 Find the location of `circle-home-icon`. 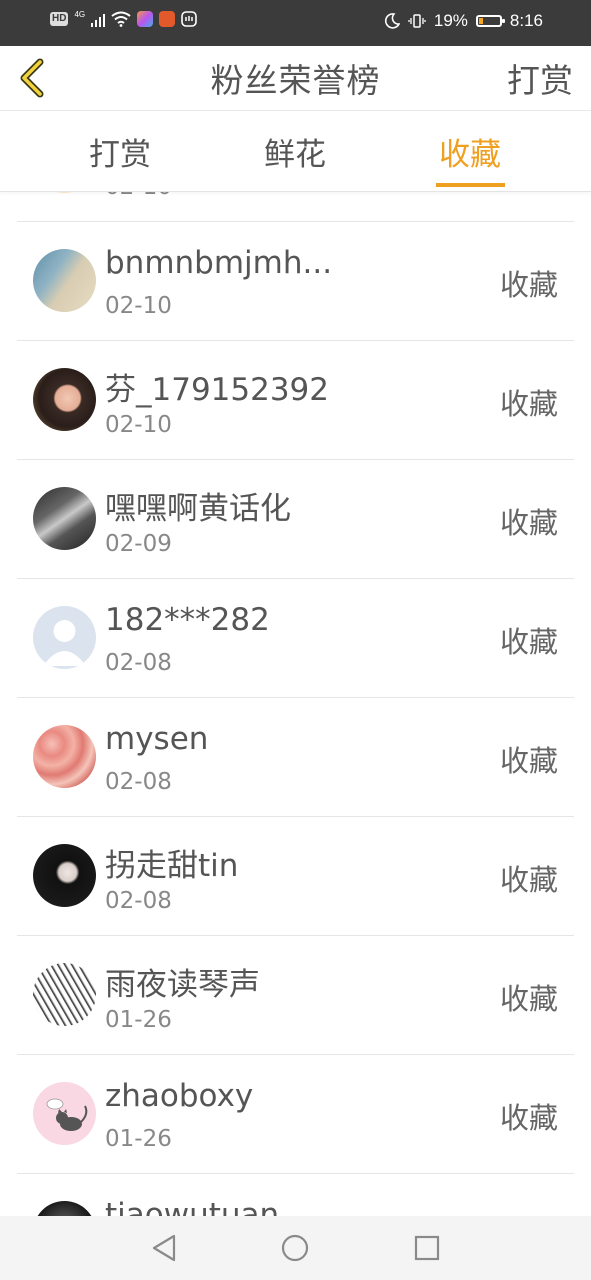

circle-home-icon is located at coordinates (295, 1248).